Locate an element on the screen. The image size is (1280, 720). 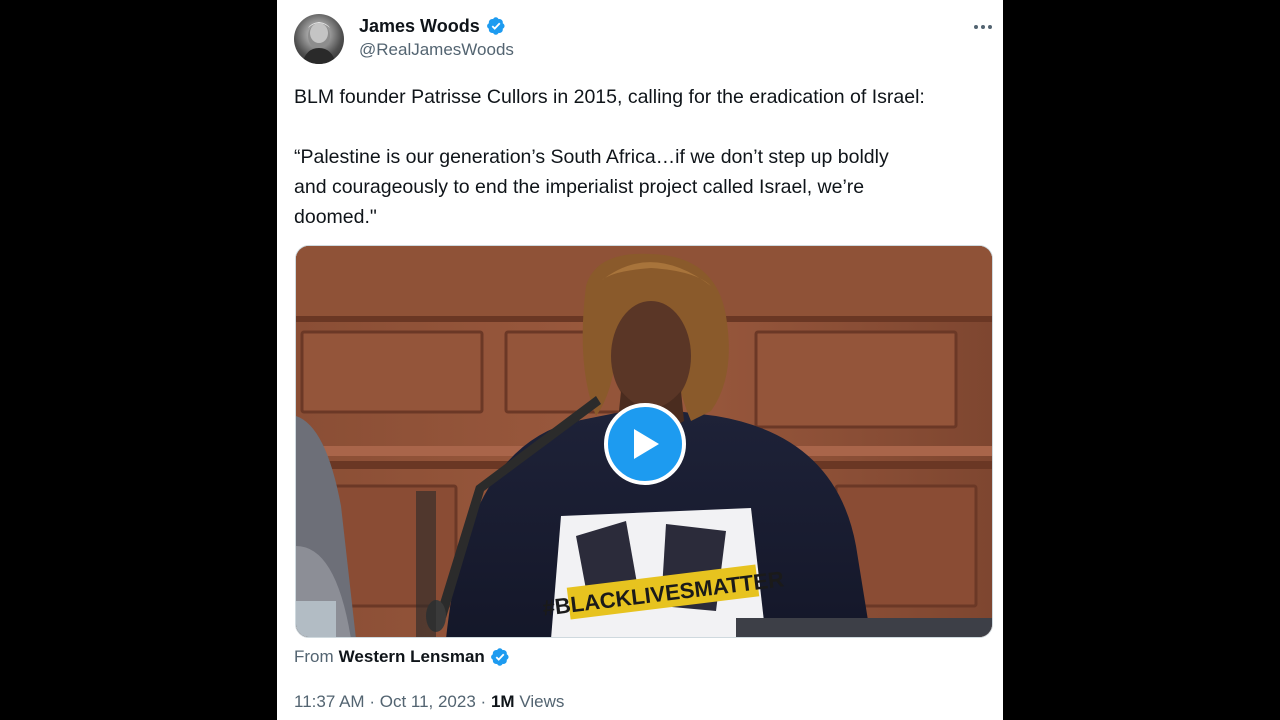
source-verified-badge-icon is located at coordinates (500, 657).